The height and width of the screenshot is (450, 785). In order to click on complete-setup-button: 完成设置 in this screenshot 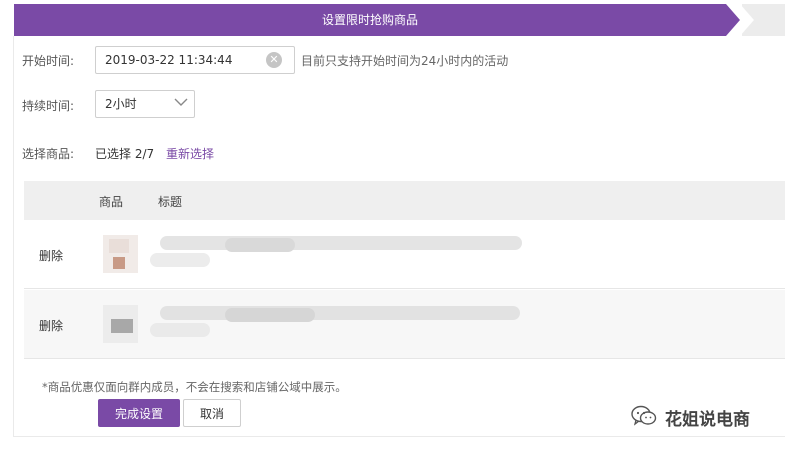, I will do `click(139, 413)`.